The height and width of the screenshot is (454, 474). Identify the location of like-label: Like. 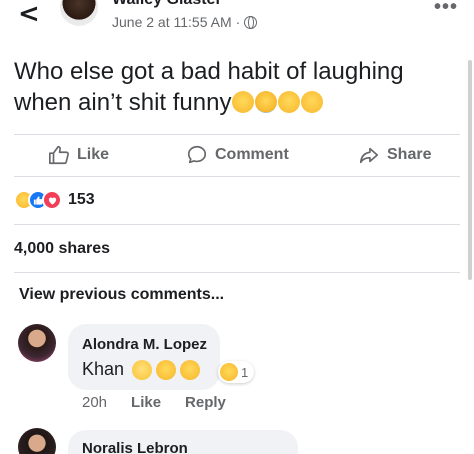
(93, 154).